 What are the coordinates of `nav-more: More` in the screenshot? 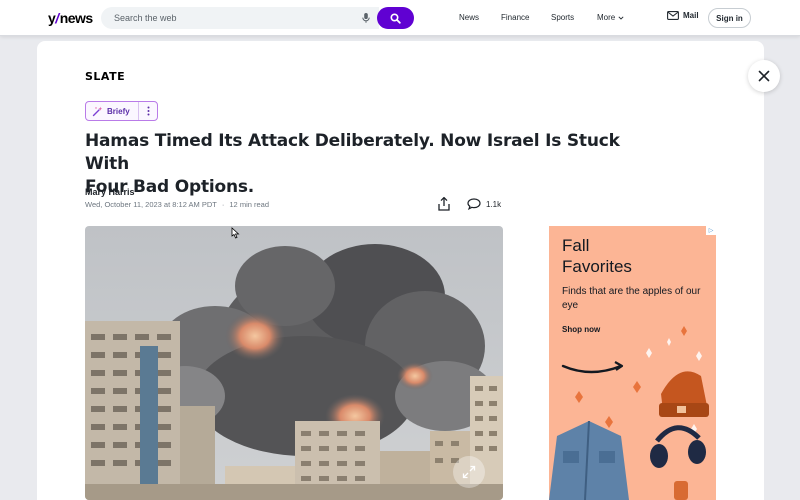 It's located at (610, 17).